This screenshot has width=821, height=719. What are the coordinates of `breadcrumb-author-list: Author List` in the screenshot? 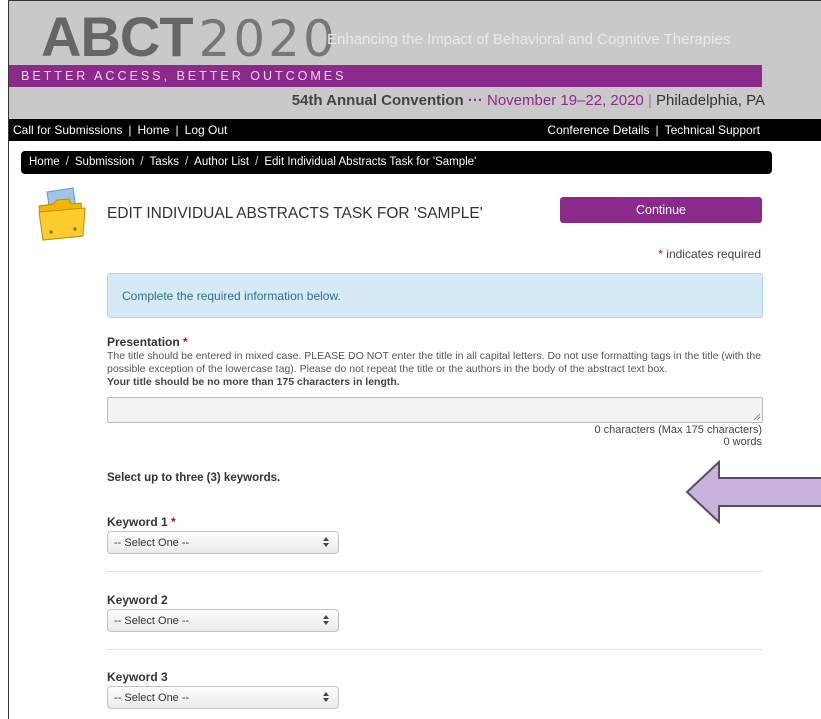 It's located at (221, 162).